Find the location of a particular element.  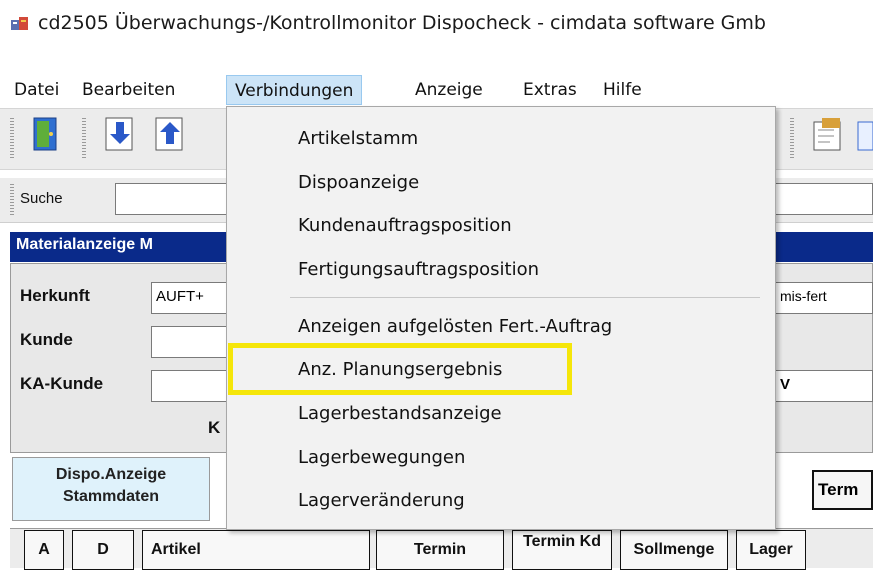

edit-button is located at coordinates (828, 134).